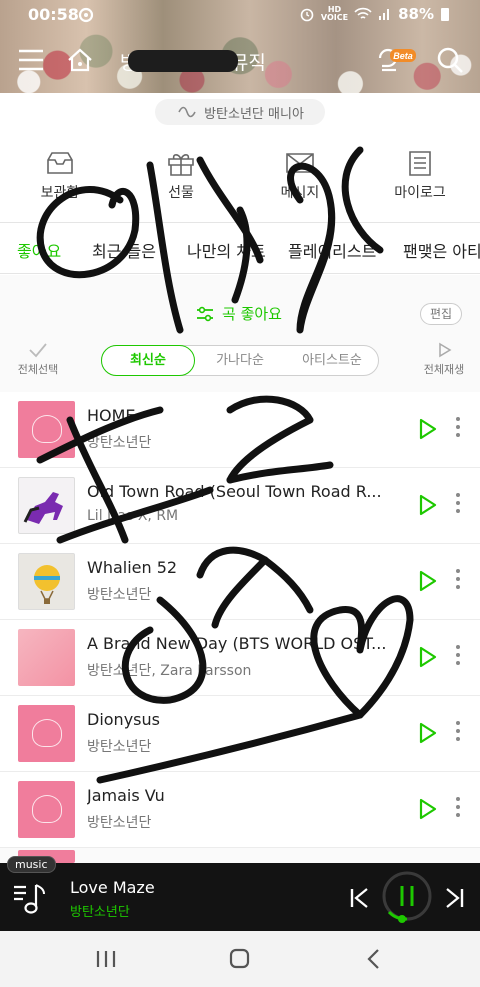  What do you see at coordinates (384, 14) in the screenshot?
I see `signal-icon` at bounding box center [384, 14].